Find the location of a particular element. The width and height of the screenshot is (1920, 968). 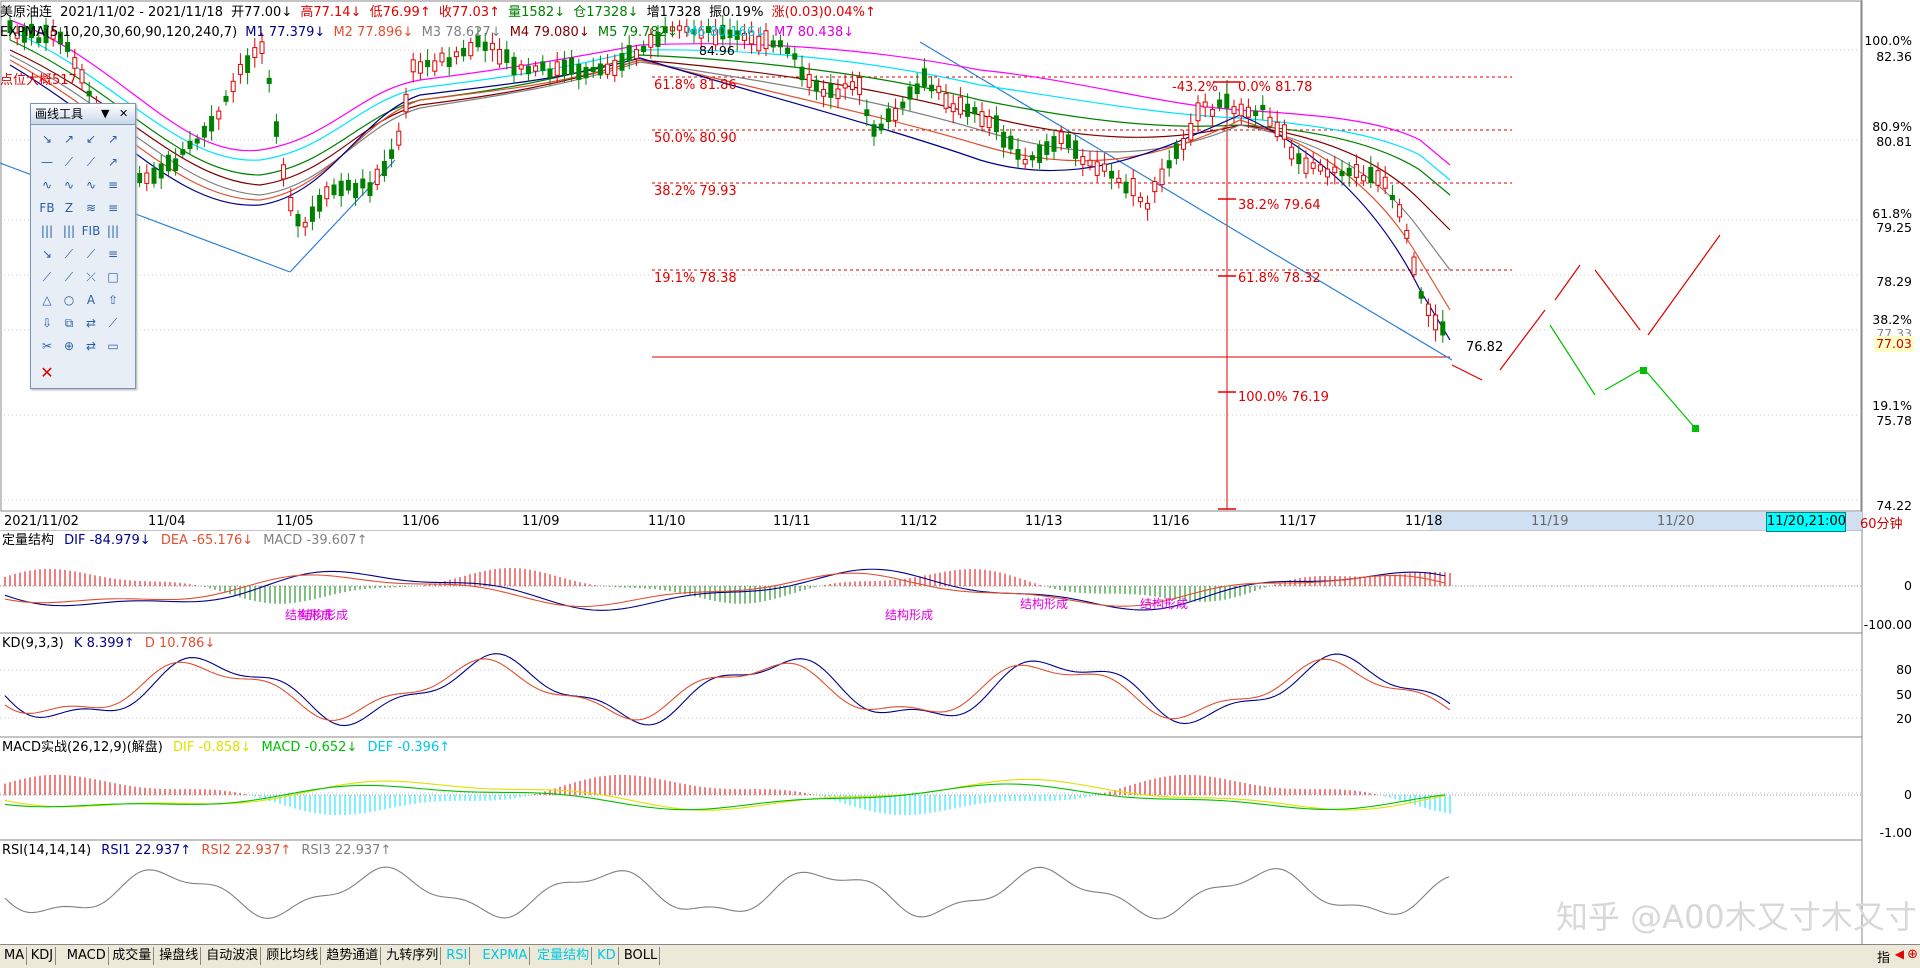

indicator-tab-1: KDJ is located at coordinates (43, 956).